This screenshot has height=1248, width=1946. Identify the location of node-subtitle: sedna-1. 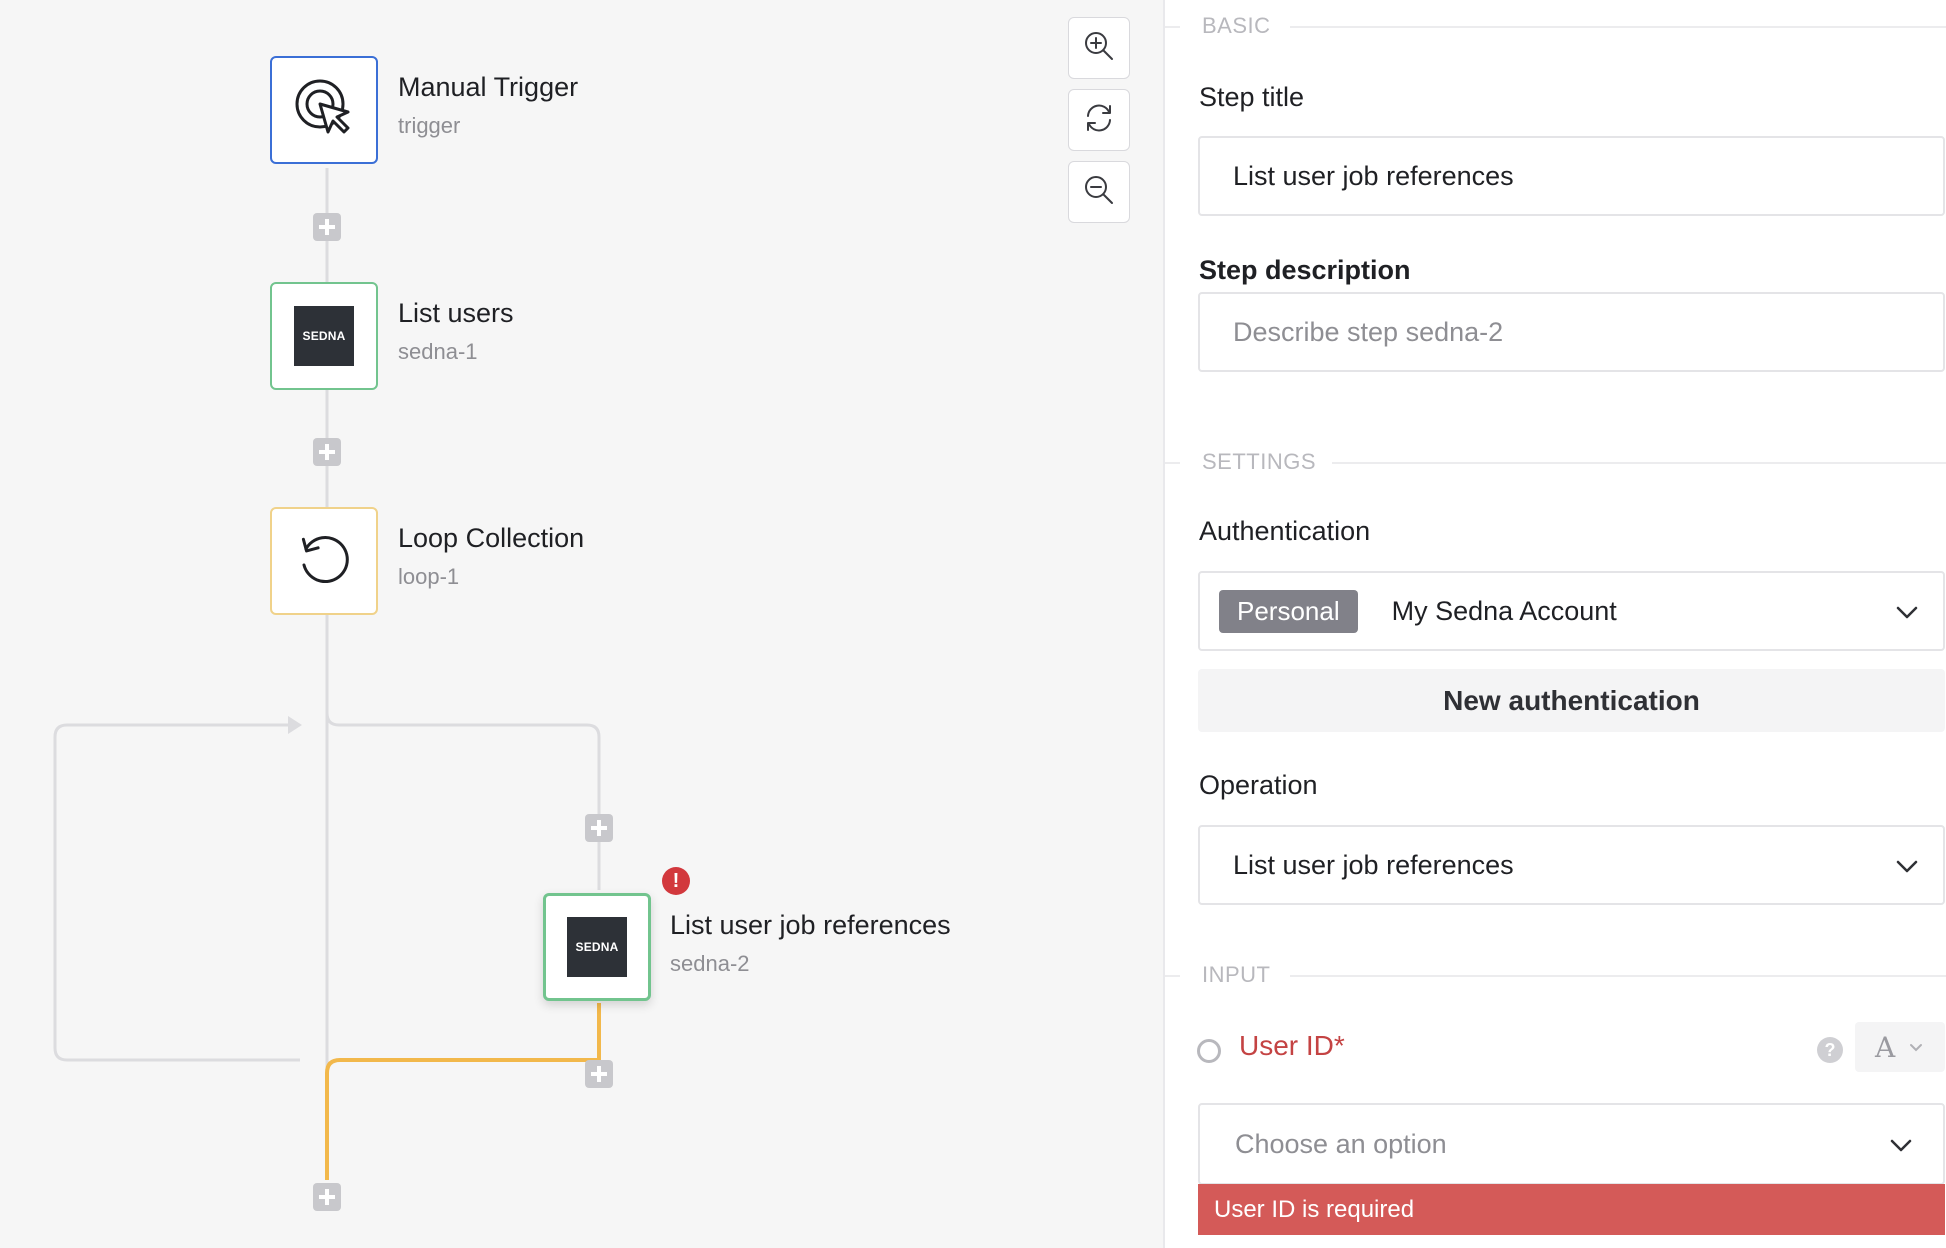
(438, 351).